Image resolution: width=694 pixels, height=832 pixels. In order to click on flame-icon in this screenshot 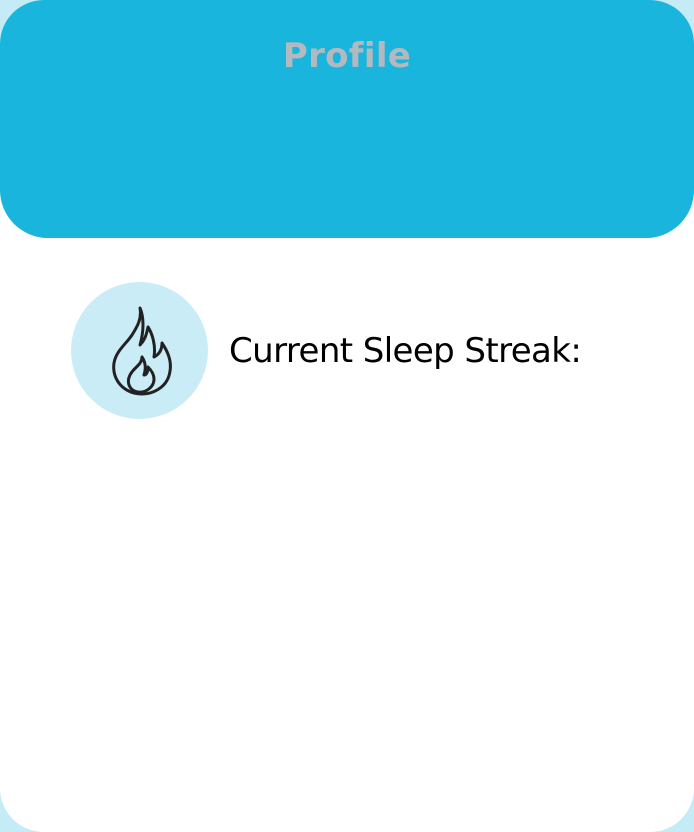, I will do `click(141, 350)`.